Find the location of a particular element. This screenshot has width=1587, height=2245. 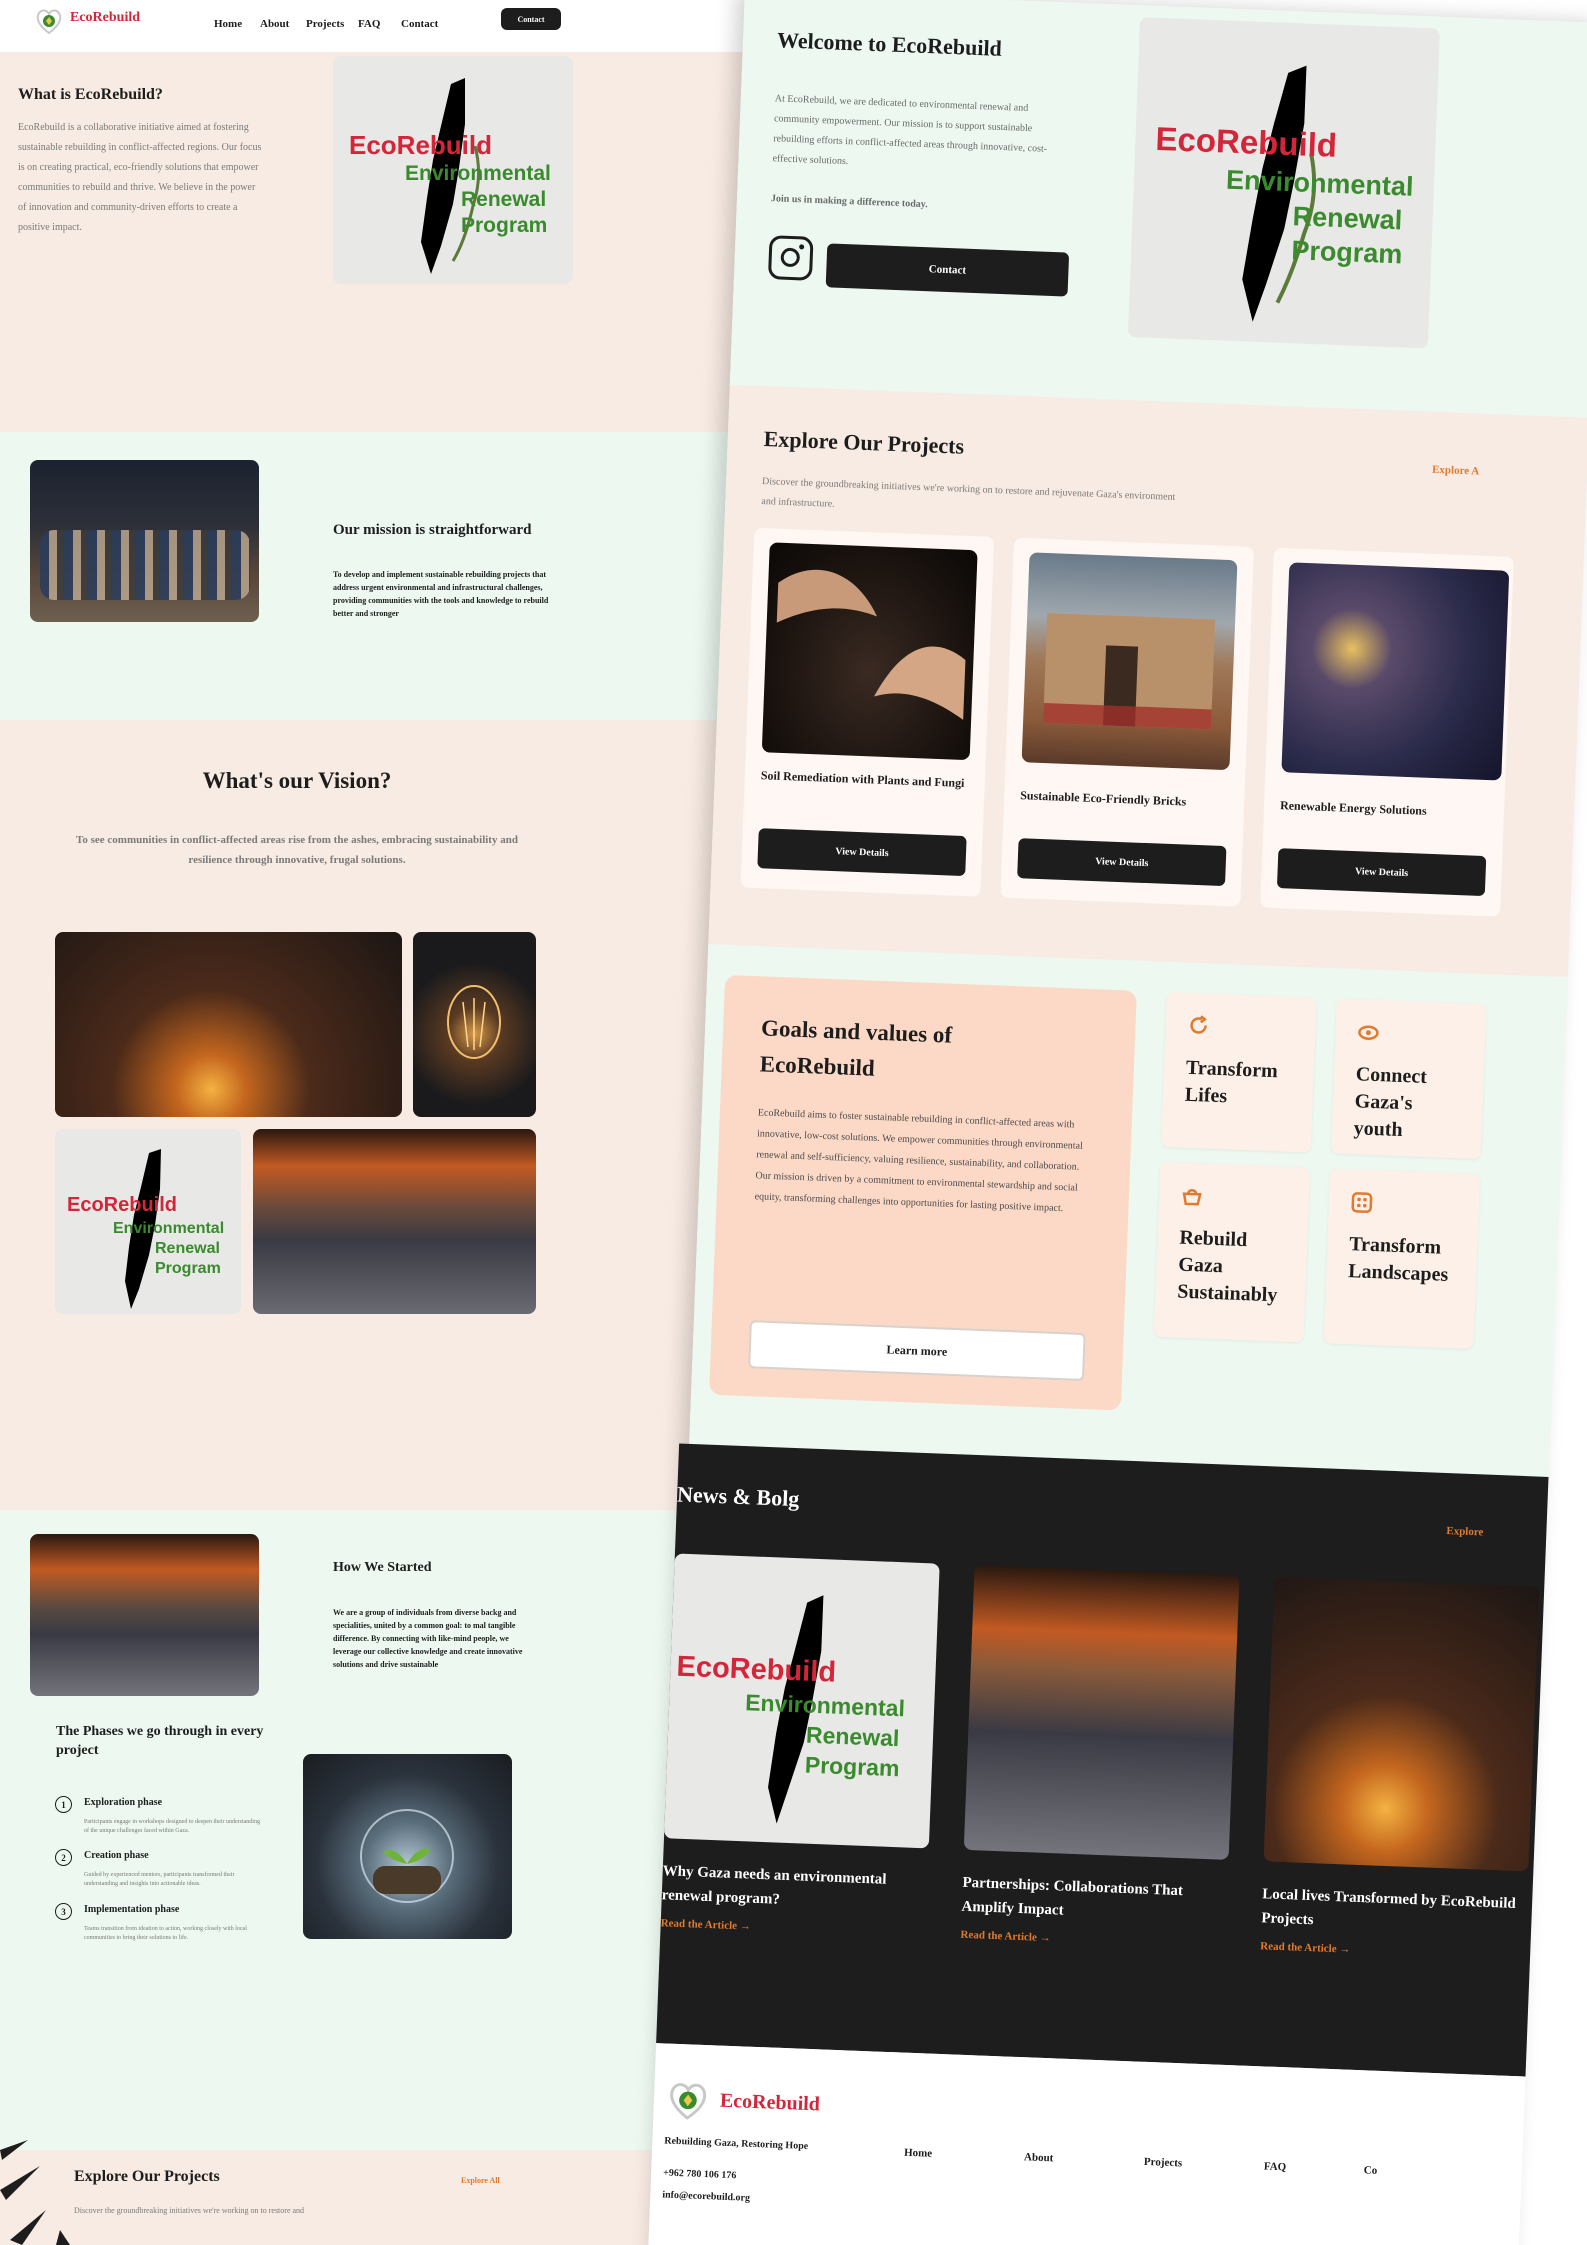

footer-tagline: Rebuilding Gaza, Restoring Hope is located at coordinates (736, 2144).